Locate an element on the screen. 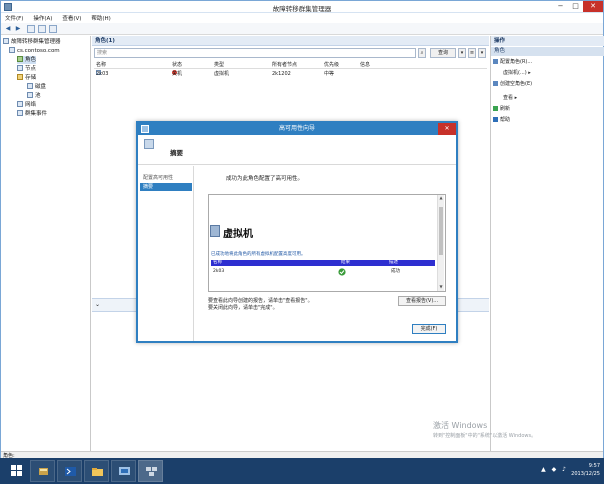  clock-date: 2013/12/25 is located at coordinates (585, 474).